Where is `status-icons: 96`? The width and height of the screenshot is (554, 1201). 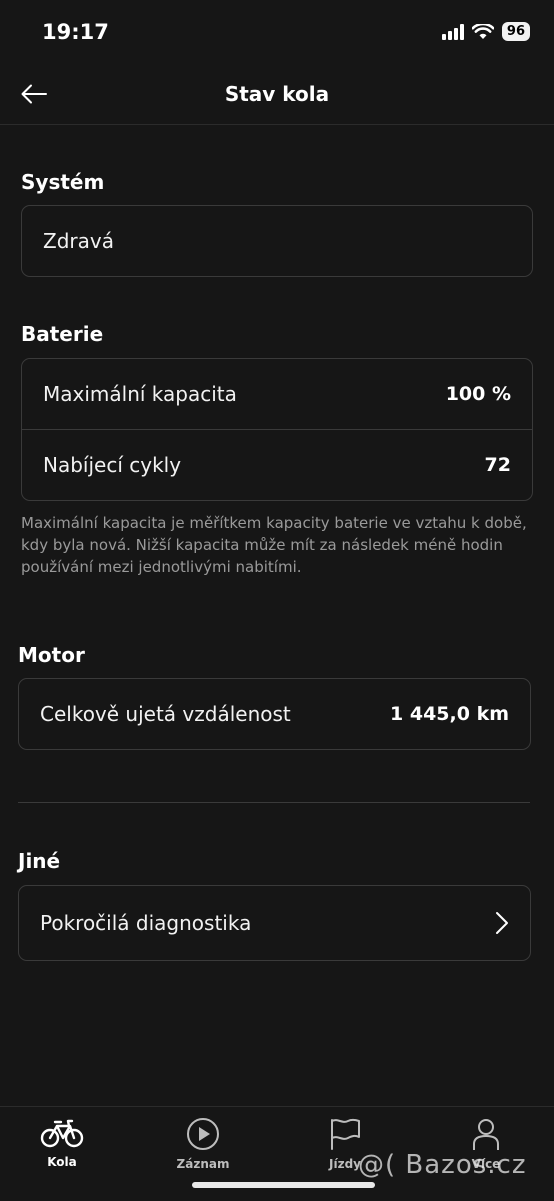
status-icons: 96 is located at coordinates (485, 31).